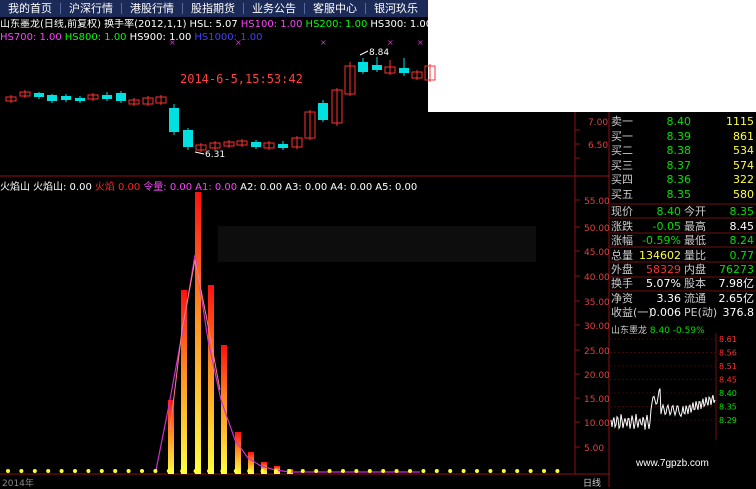 Image resolution: width=756 pixels, height=489 pixels. What do you see at coordinates (663, 409) in the screenshot?
I see `mini-price-line` at bounding box center [663, 409].